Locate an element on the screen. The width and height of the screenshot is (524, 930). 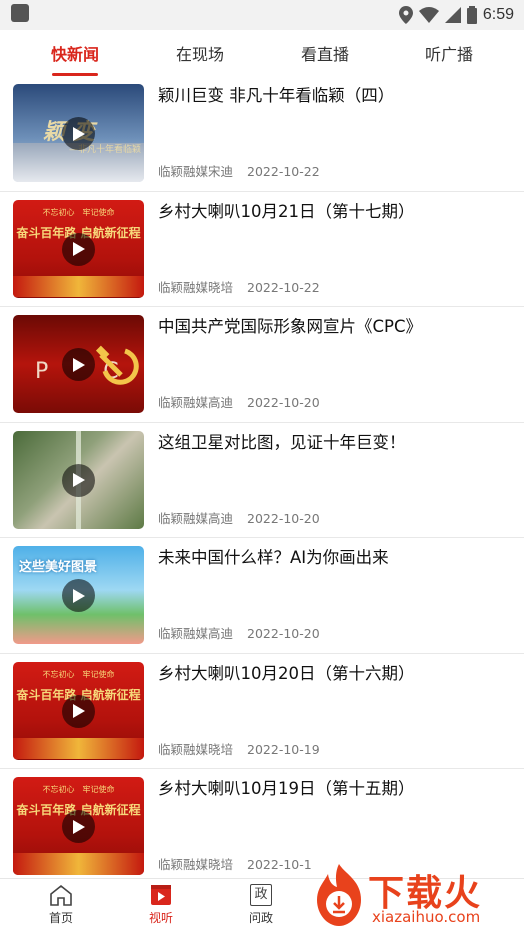
category-tab-bar: 快新闻 在现场 看直播 听广播 is located at coordinates (262, 53).